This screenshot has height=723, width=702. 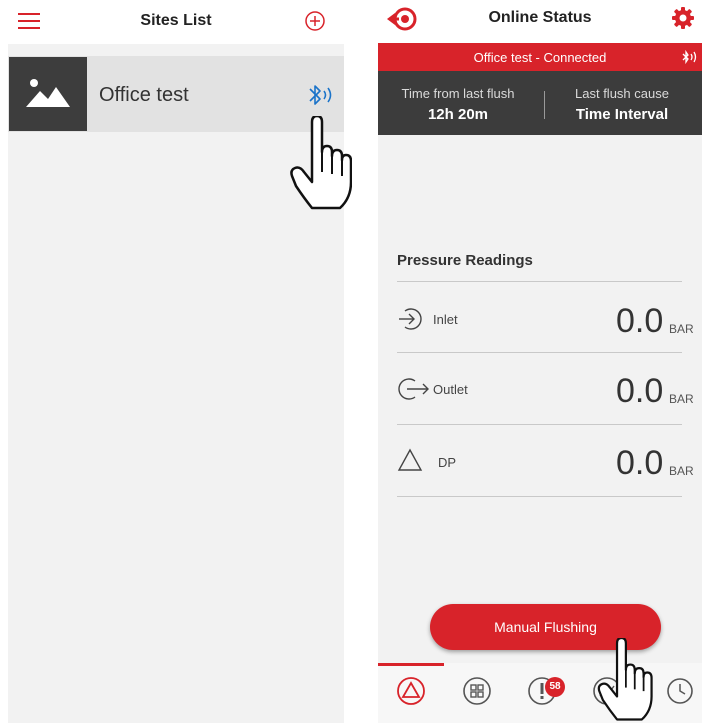 I want to click on dp-unit: BAR, so click(x=681, y=471).